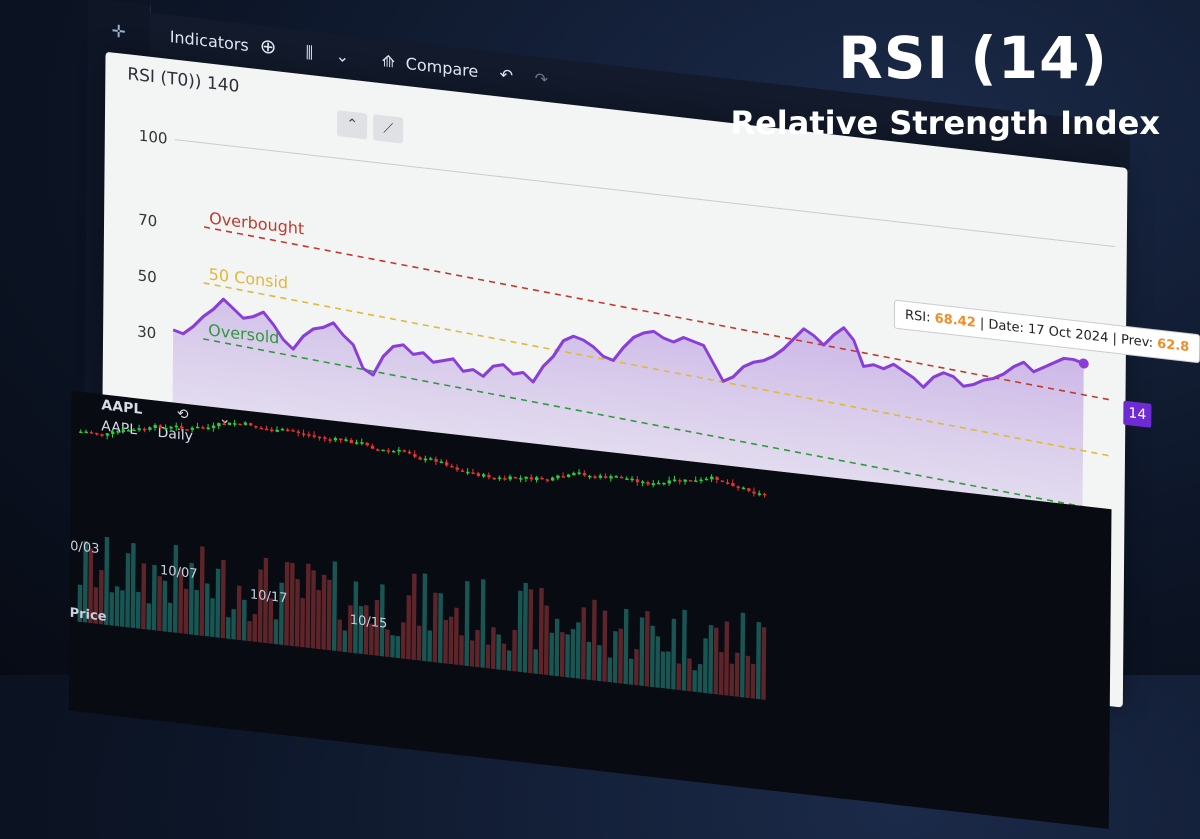  What do you see at coordinates (389, 61) in the screenshot?
I see `compare-icon: ⟰` at bounding box center [389, 61].